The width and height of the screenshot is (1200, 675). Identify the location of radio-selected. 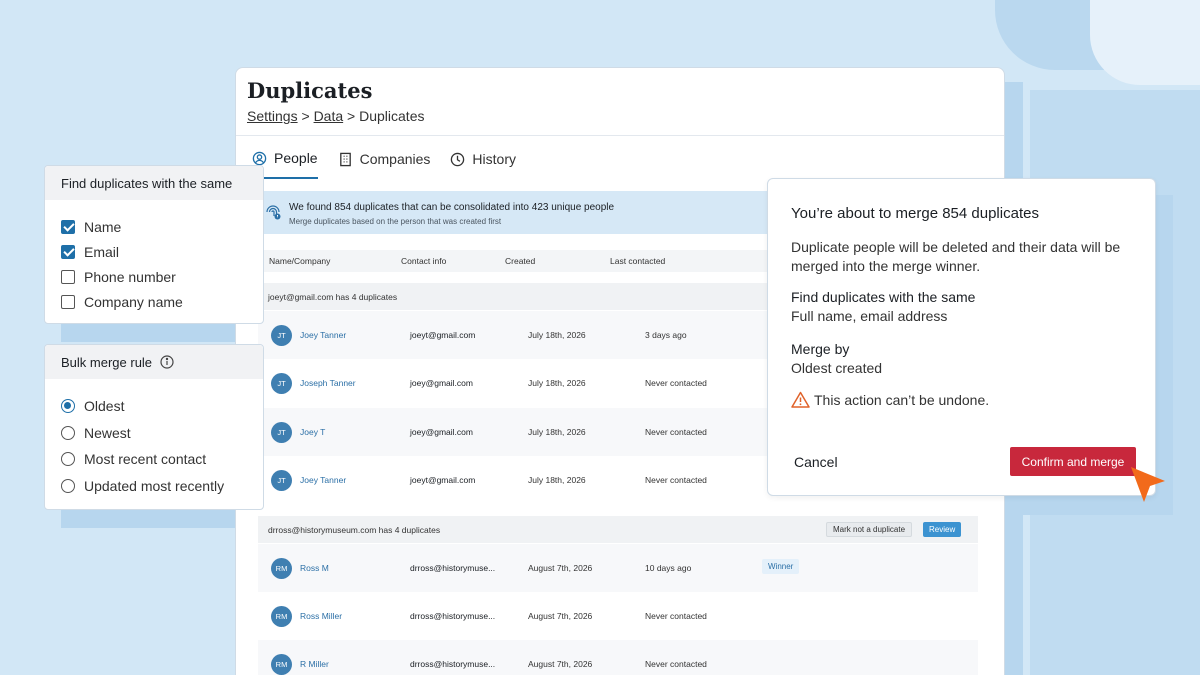
(68, 406).